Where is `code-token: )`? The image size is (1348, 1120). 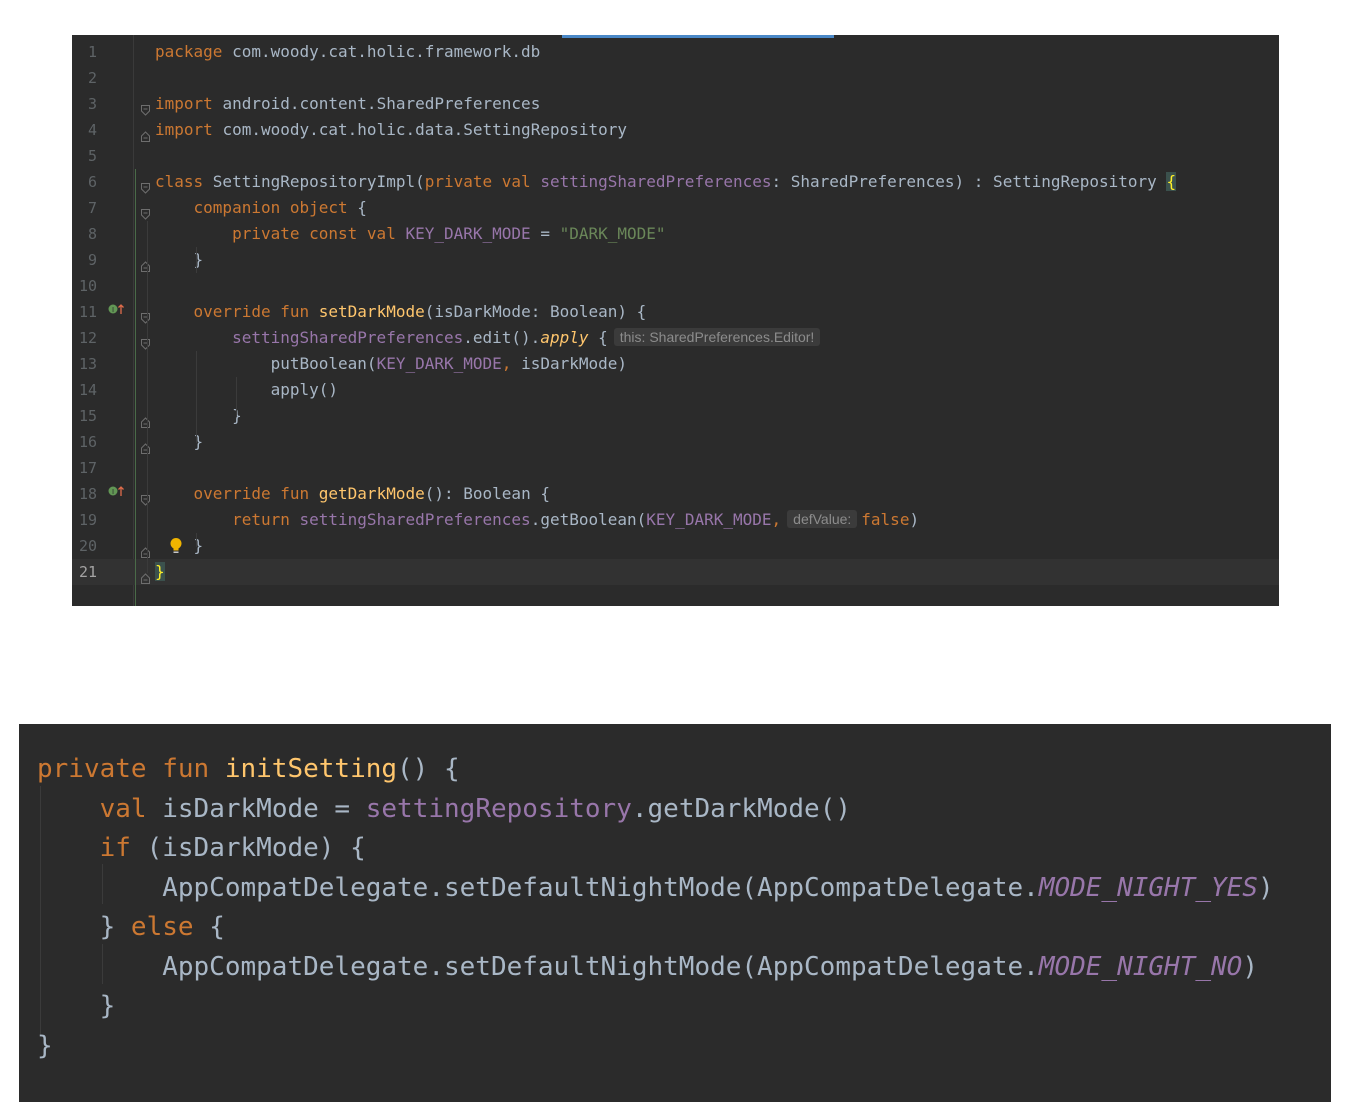
code-token: ) is located at coordinates (914, 519).